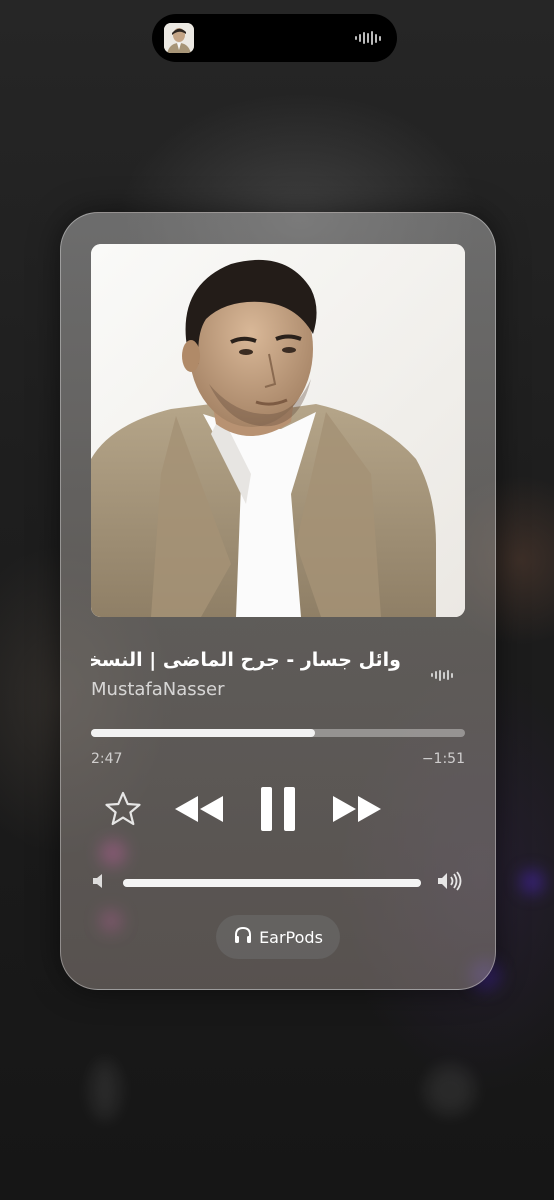 The image size is (554, 1200). I want to click on audio-route-button: EarPods, so click(278, 937).